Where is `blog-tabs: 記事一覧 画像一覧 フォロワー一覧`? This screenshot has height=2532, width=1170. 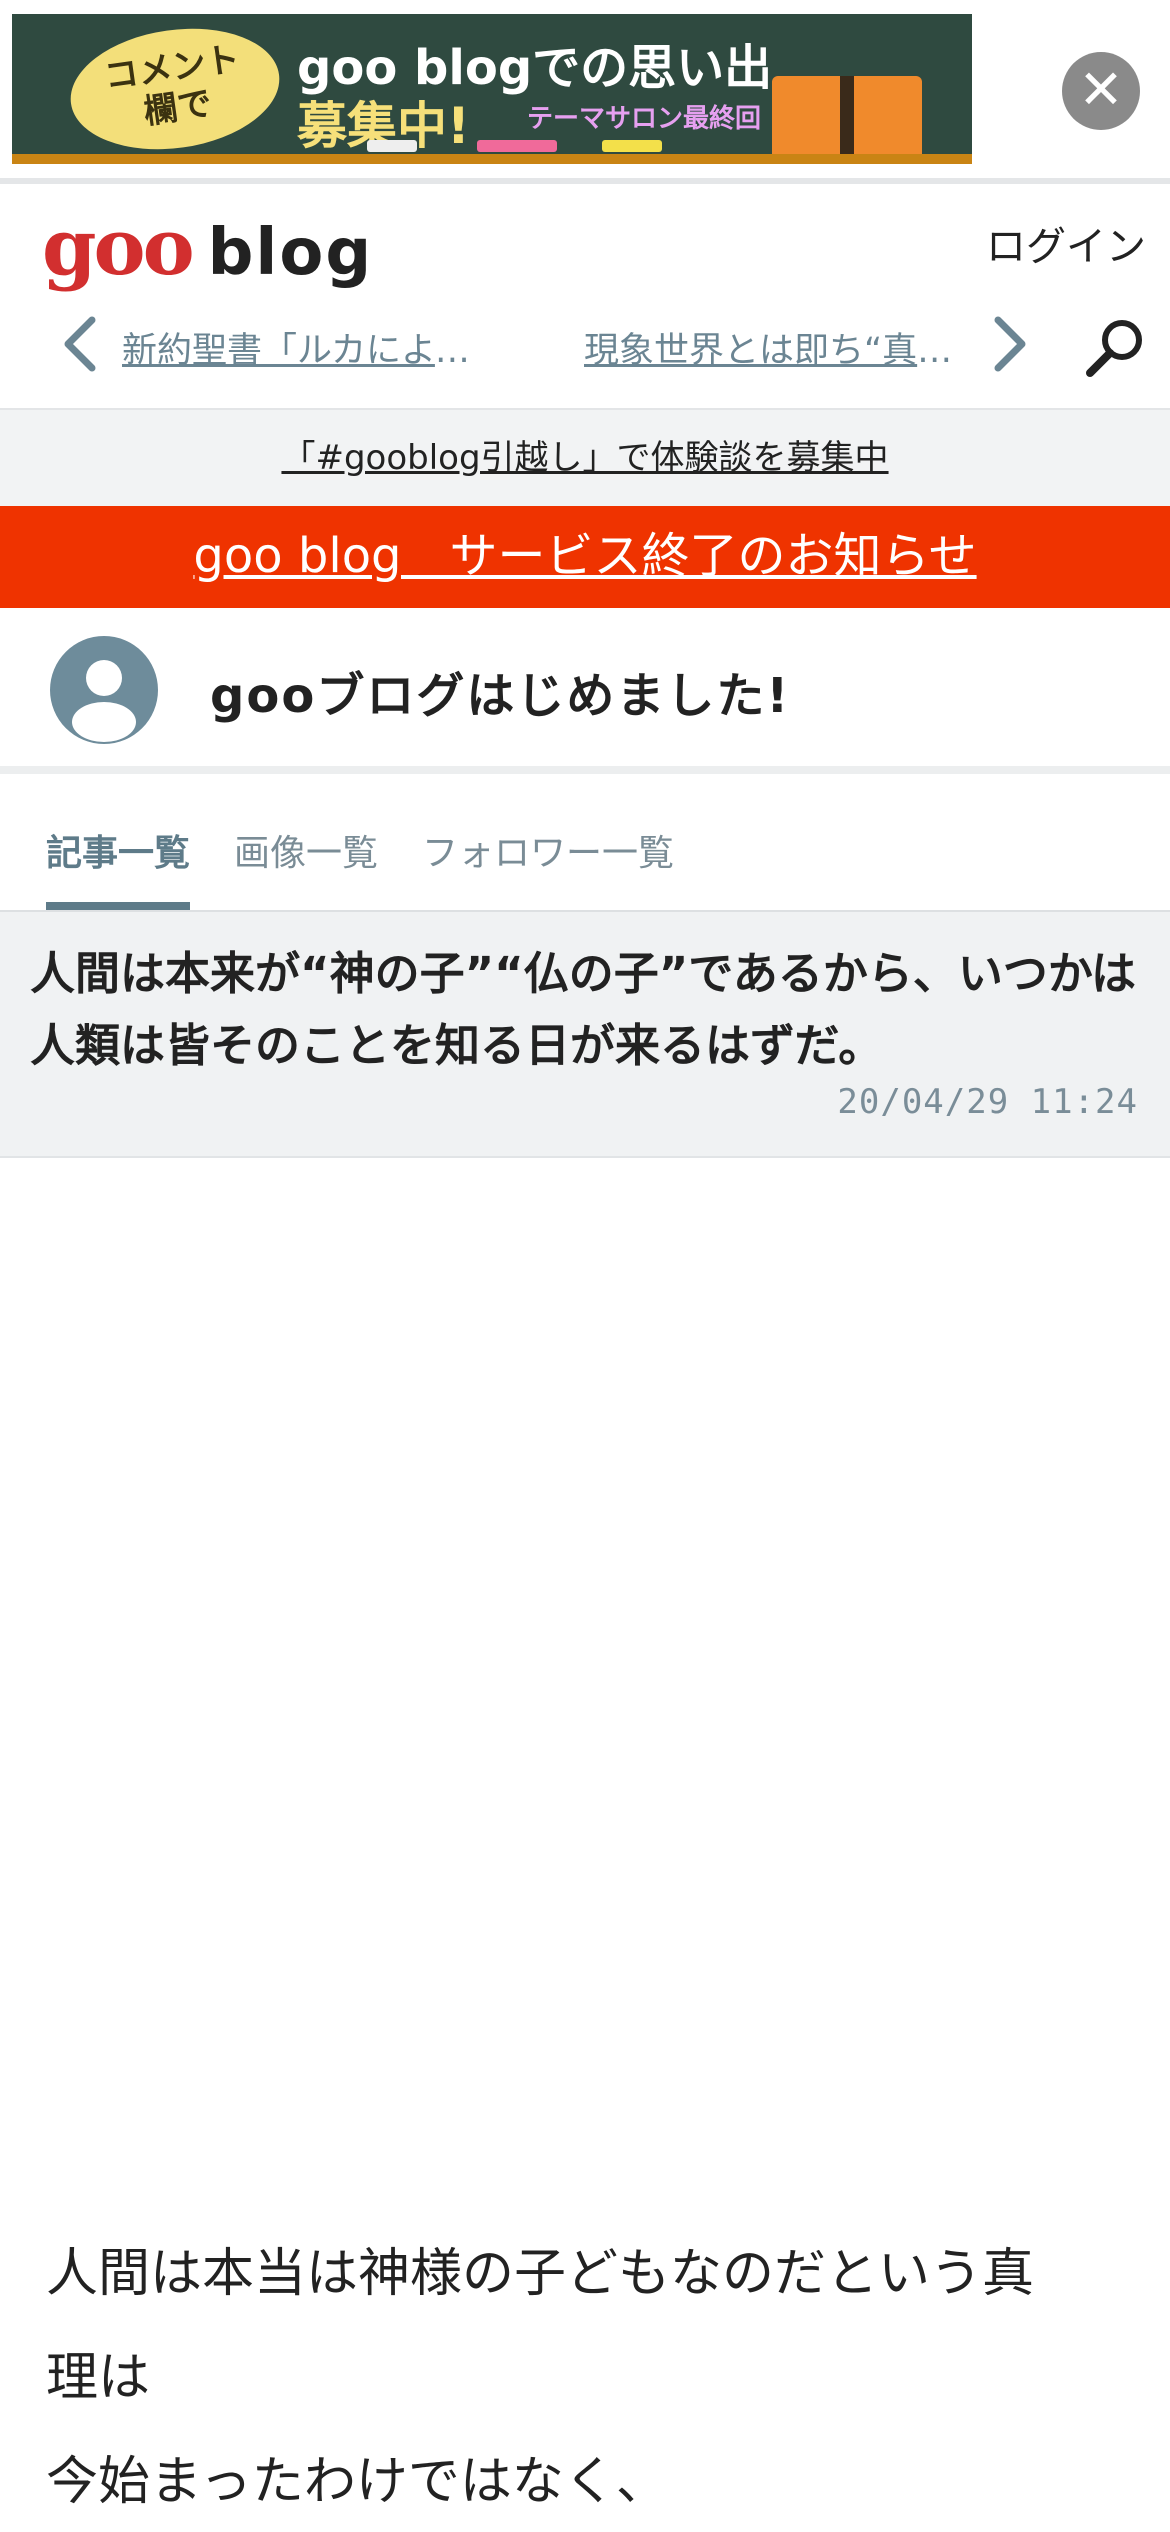
blog-tabs: 記事一覧 画像一覧 フォロワー一覧 is located at coordinates (585, 851).